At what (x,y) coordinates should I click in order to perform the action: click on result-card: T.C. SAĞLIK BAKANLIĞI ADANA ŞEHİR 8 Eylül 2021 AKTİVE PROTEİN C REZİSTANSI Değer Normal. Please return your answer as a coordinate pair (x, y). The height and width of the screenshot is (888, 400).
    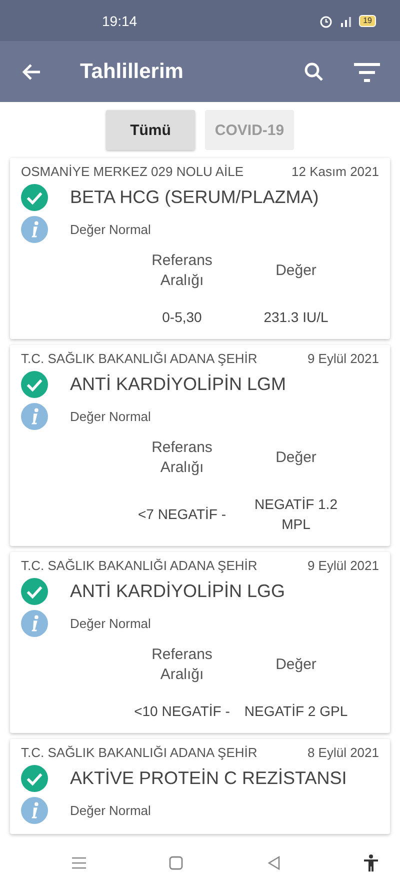
    Looking at the image, I should click on (200, 786).